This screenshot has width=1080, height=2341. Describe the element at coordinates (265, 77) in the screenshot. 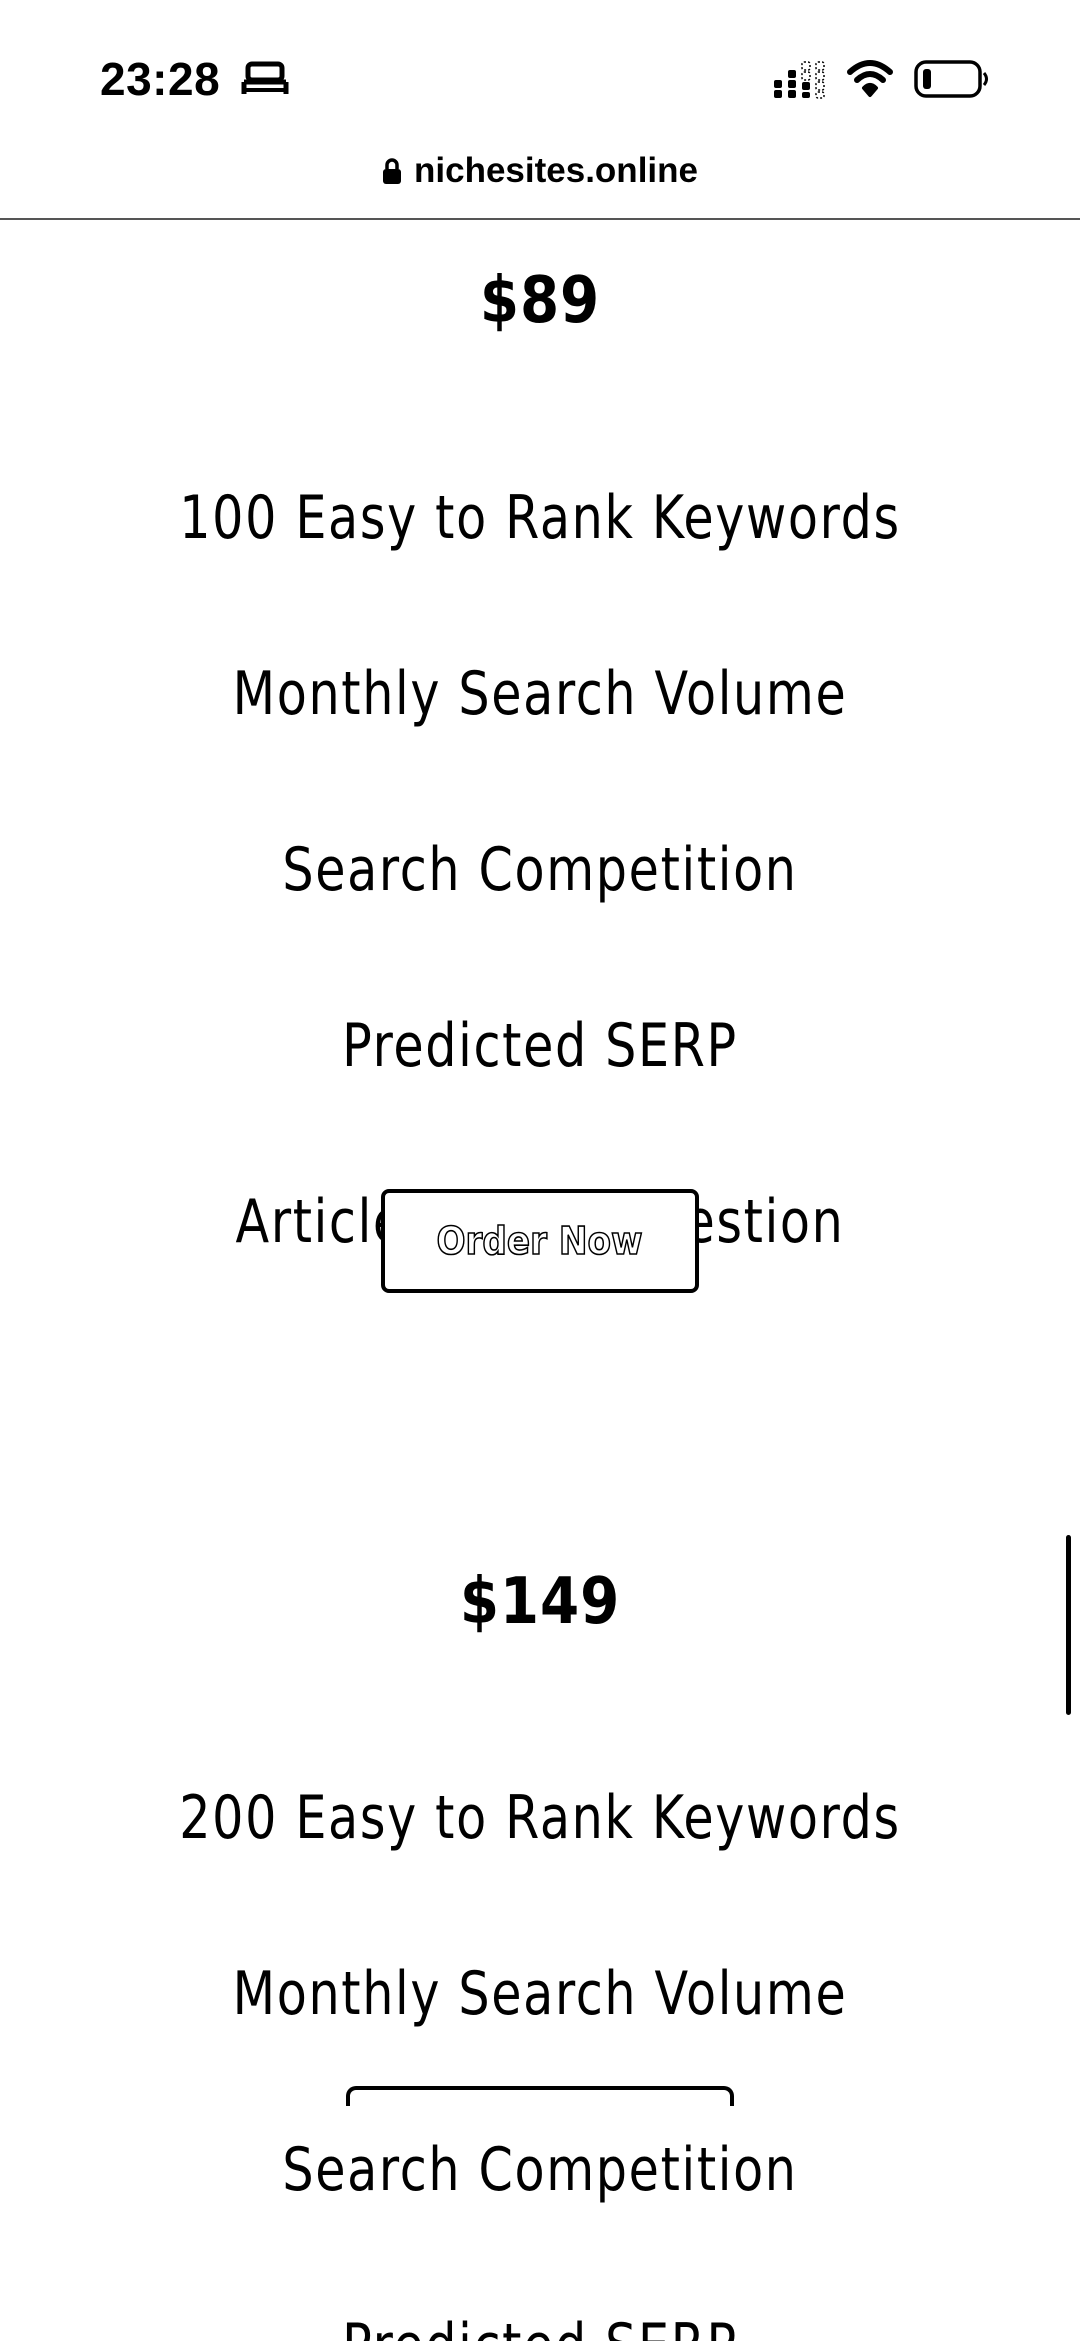

I see `bed-icon` at that location.